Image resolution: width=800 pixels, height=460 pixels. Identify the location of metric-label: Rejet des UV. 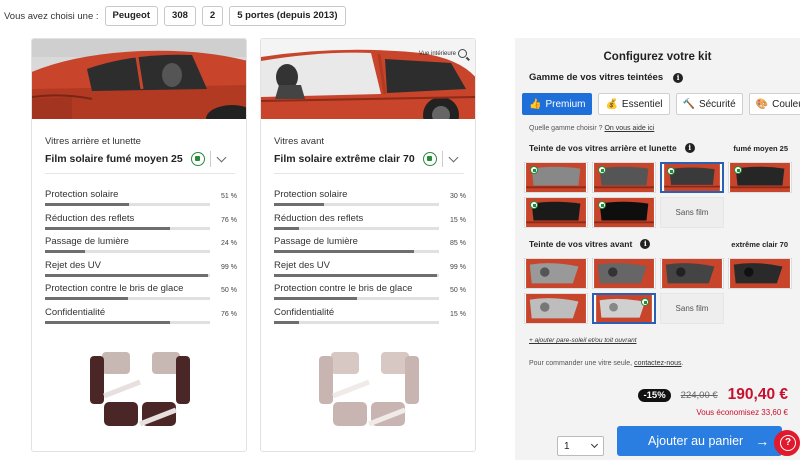
(73, 265).